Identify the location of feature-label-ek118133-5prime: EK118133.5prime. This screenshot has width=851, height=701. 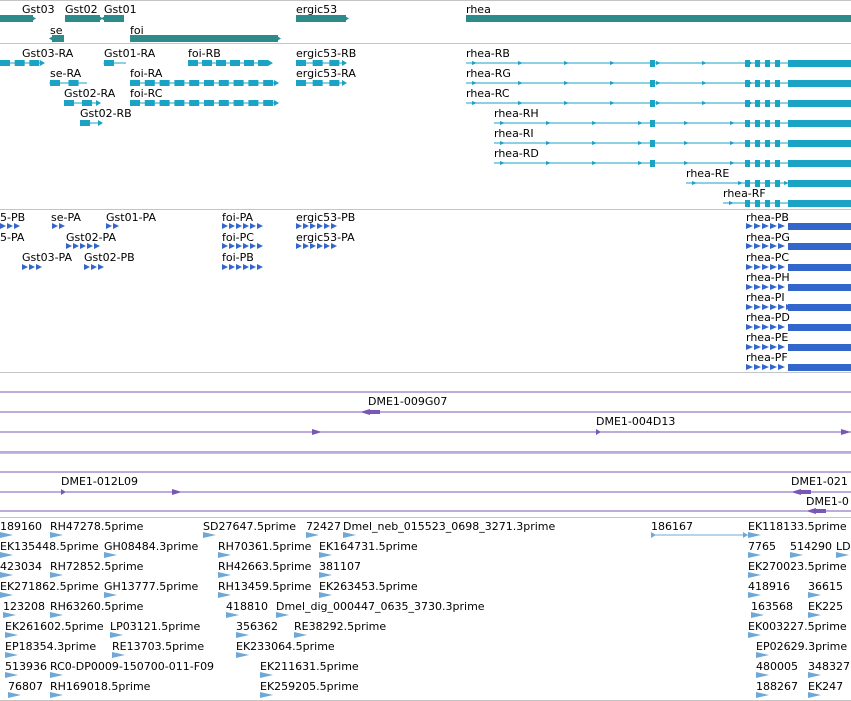
(797, 526).